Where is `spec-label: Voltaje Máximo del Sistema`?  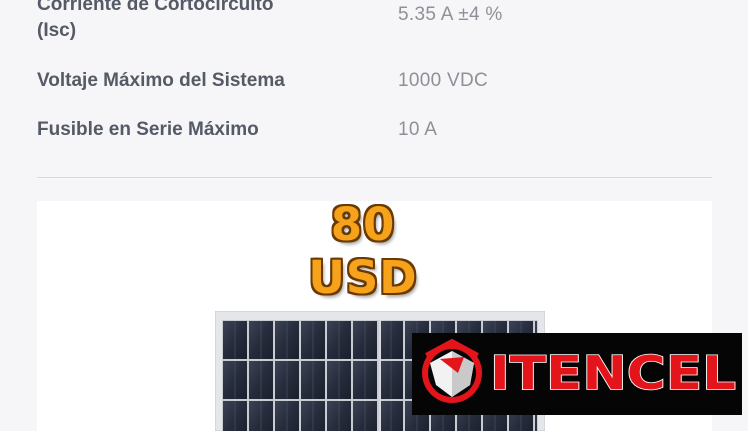
spec-label: Voltaje Máximo del Sistema is located at coordinates (161, 80).